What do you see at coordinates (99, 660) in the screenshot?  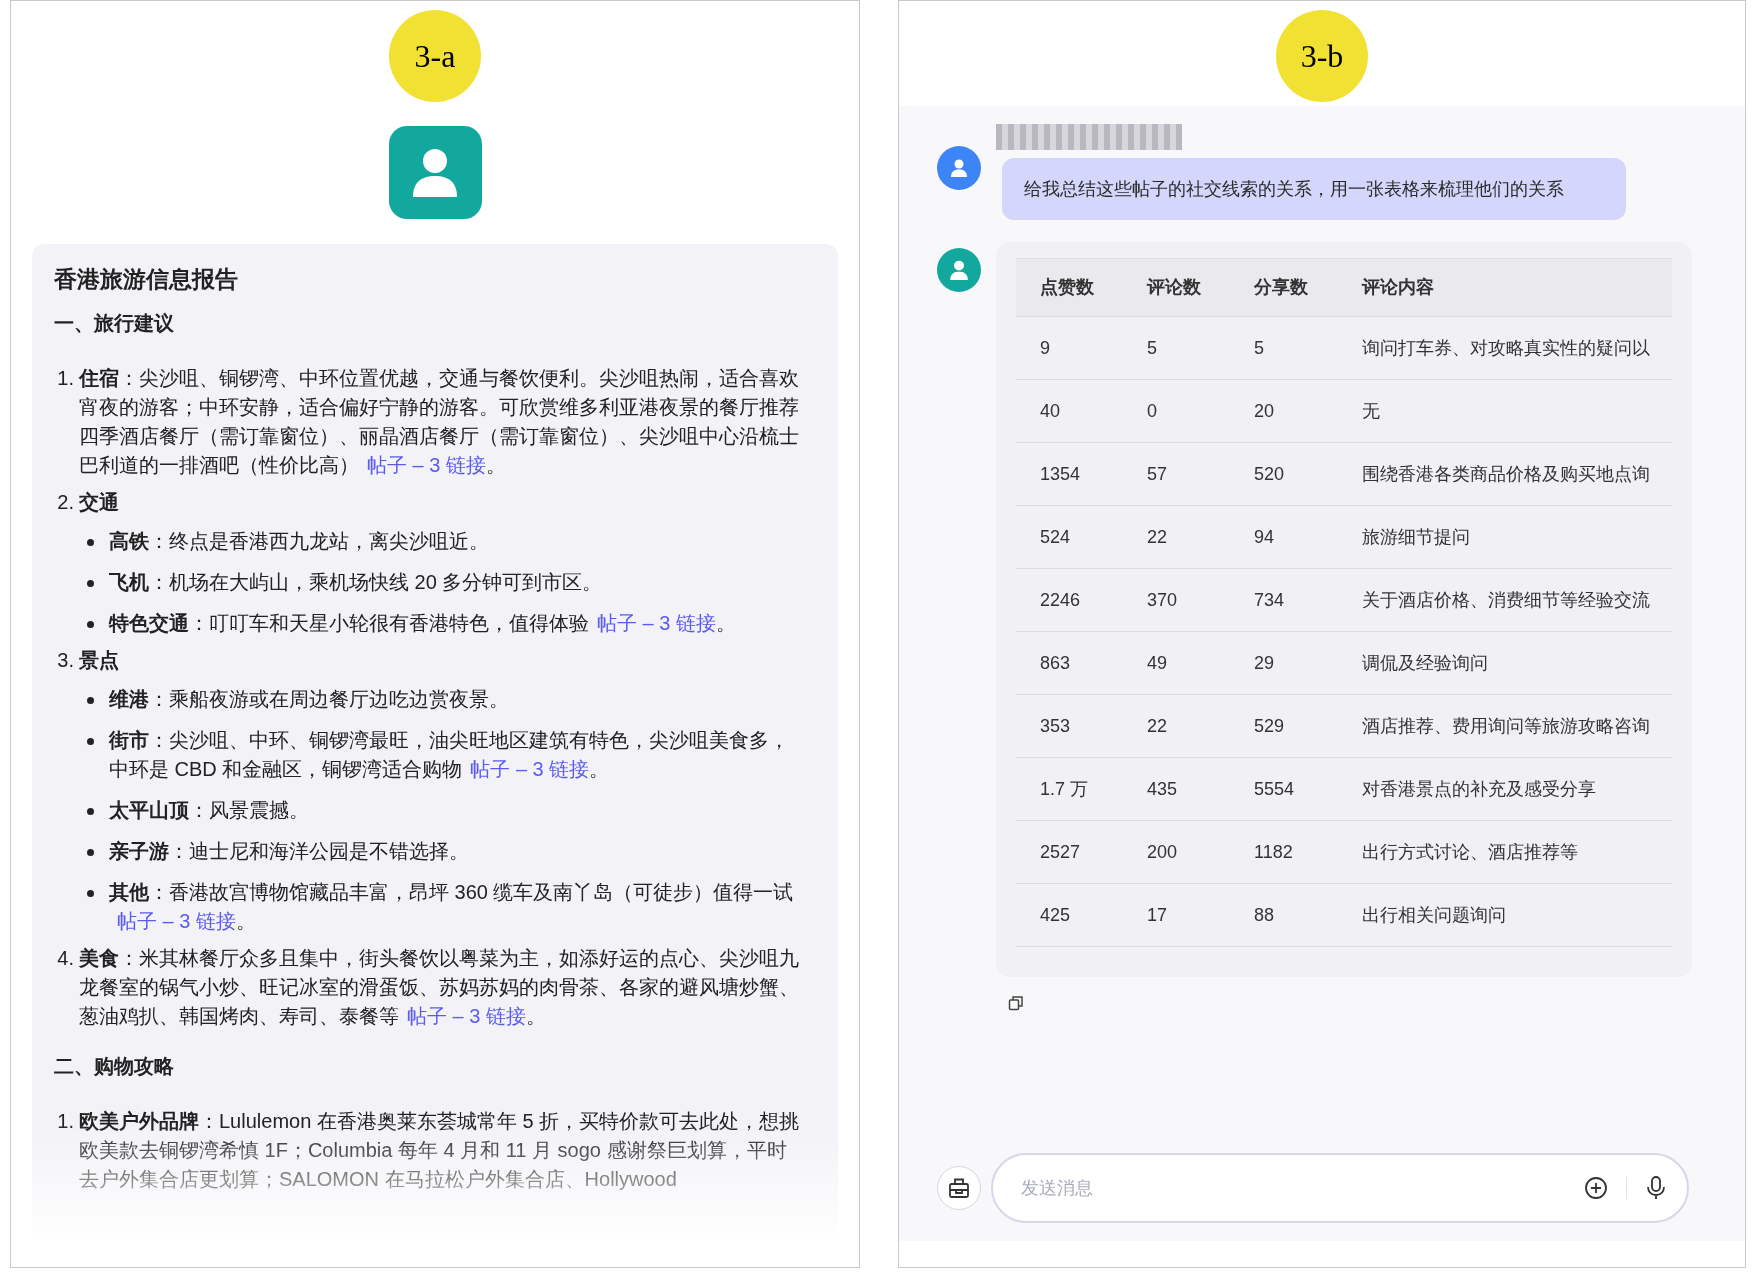 I see `list-item-text: 景点` at bounding box center [99, 660].